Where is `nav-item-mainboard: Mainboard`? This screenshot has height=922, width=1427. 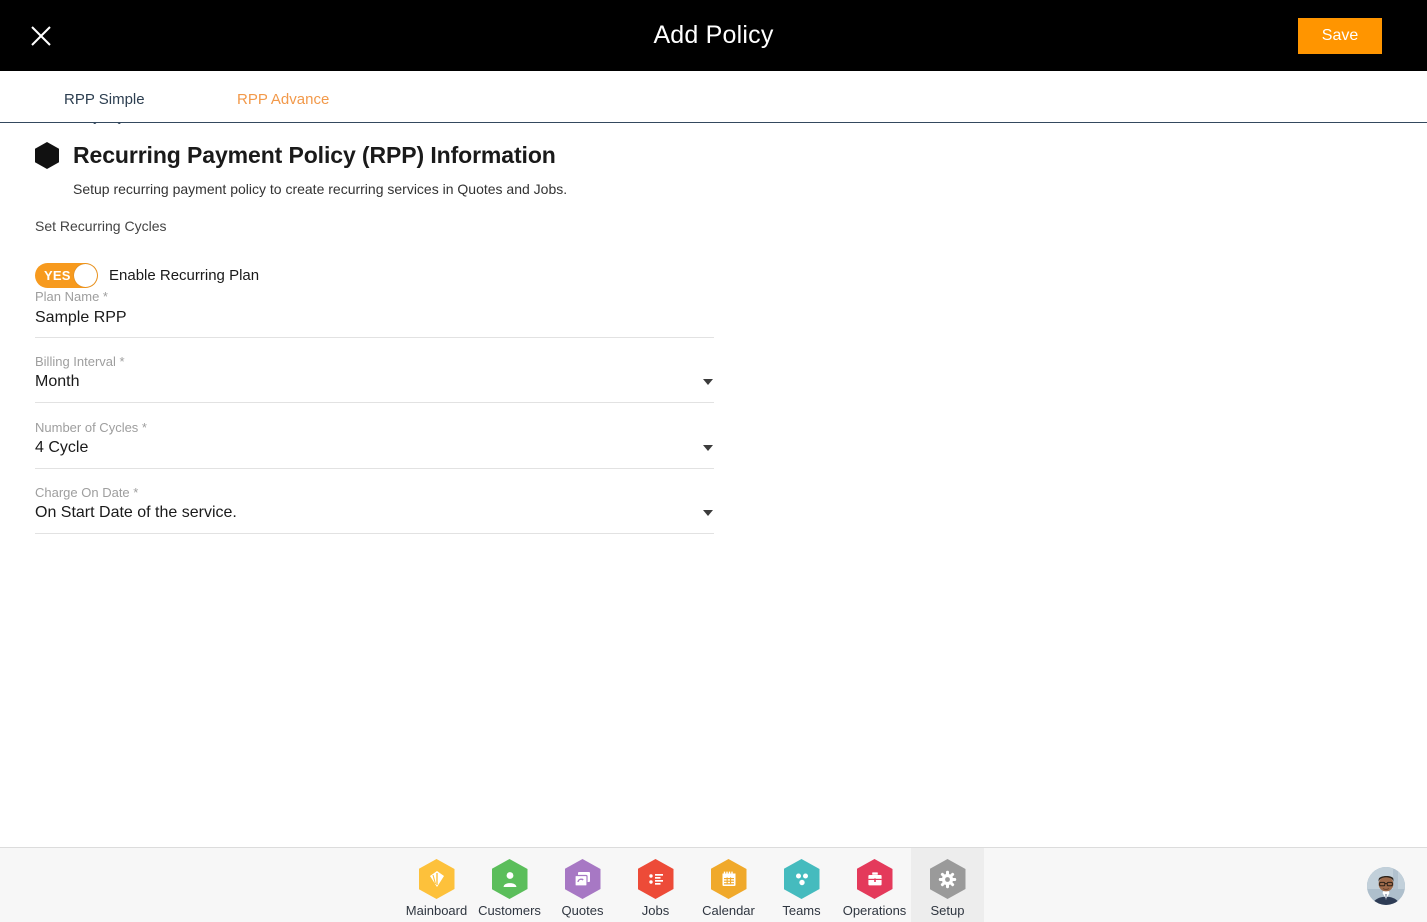
nav-item-mainboard: Mainboard is located at coordinates (436, 885).